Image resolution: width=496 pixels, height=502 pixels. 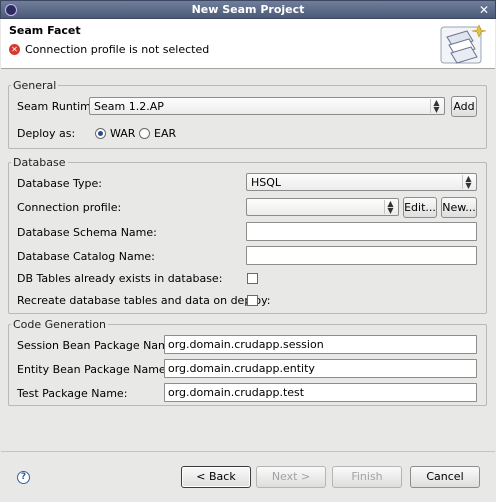 What do you see at coordinates (98, 345) in the screenshot?
I see `session-package-label: Session Bean Package Name:` at bounding box center [98, 345].